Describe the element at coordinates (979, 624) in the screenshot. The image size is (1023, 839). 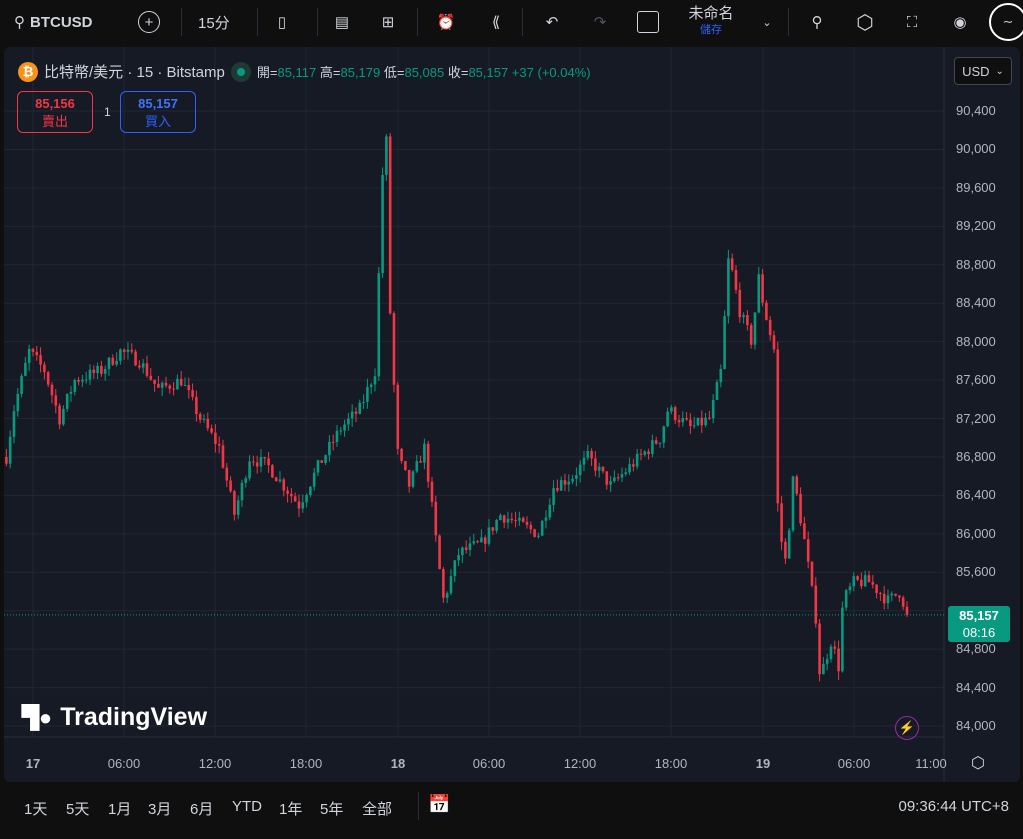
I see `current-price-label: 85,157 08:16` at that location.